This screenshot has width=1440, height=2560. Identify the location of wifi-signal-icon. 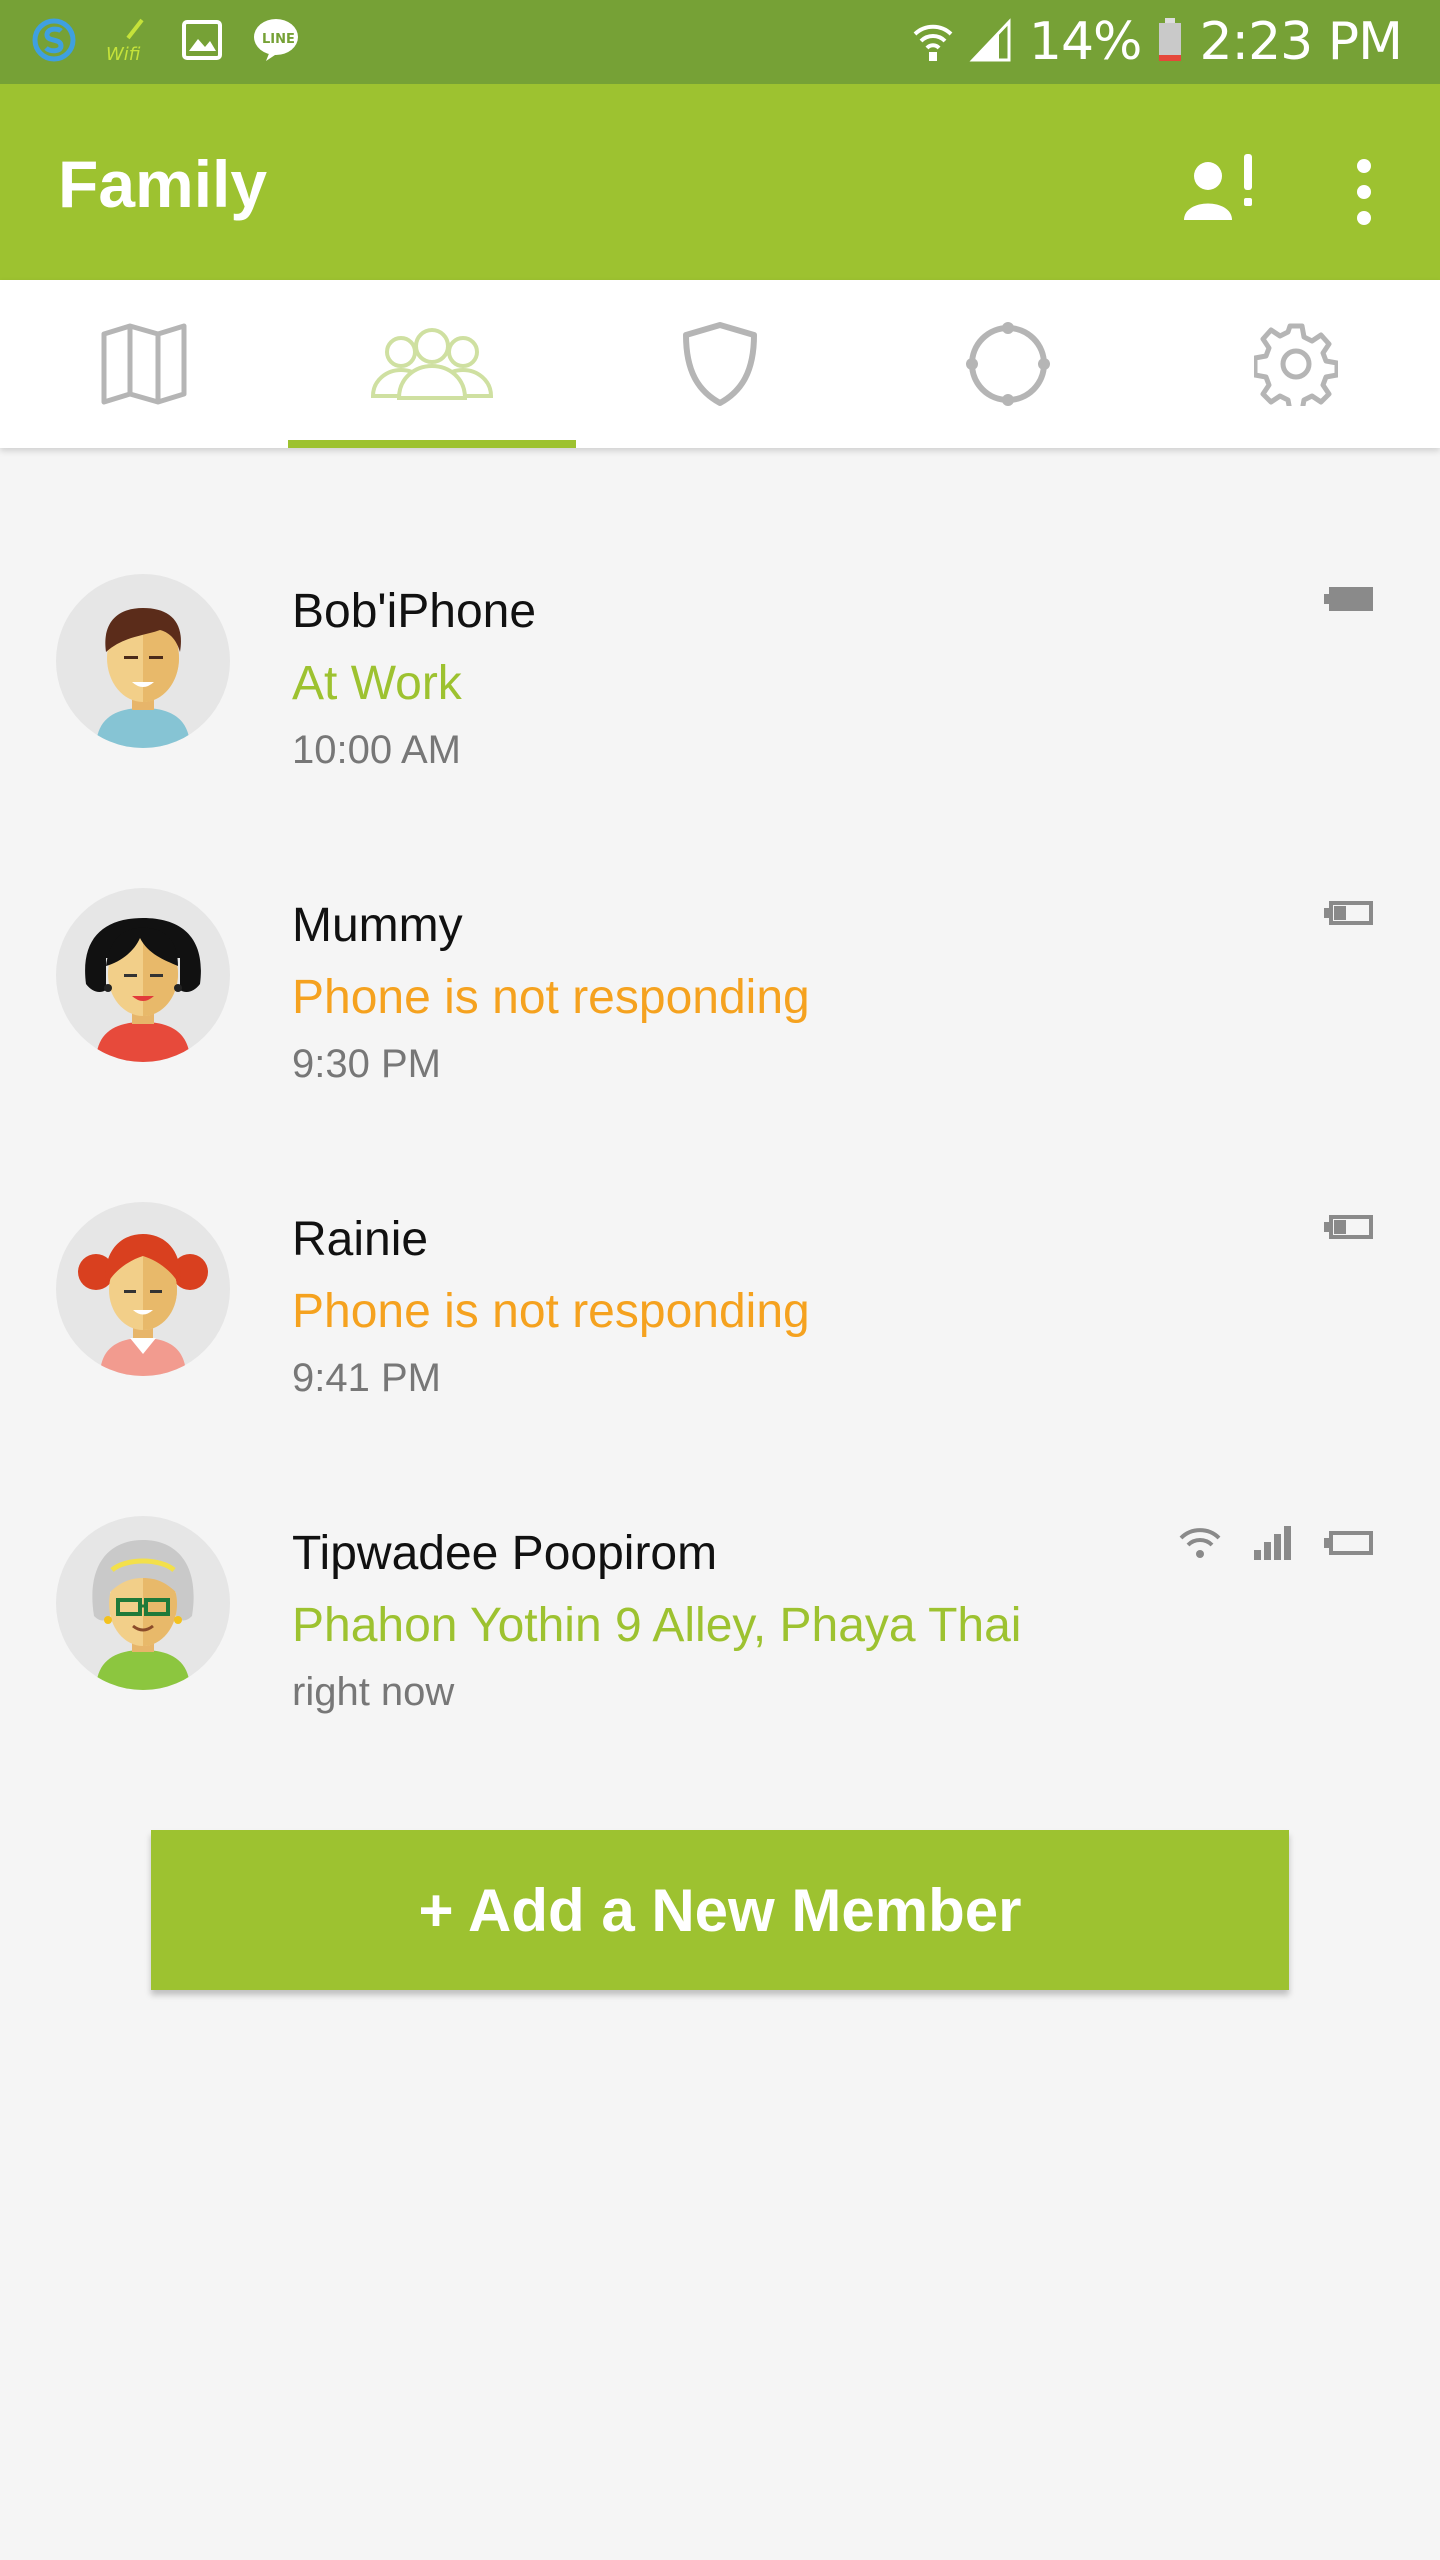
(933, 42).